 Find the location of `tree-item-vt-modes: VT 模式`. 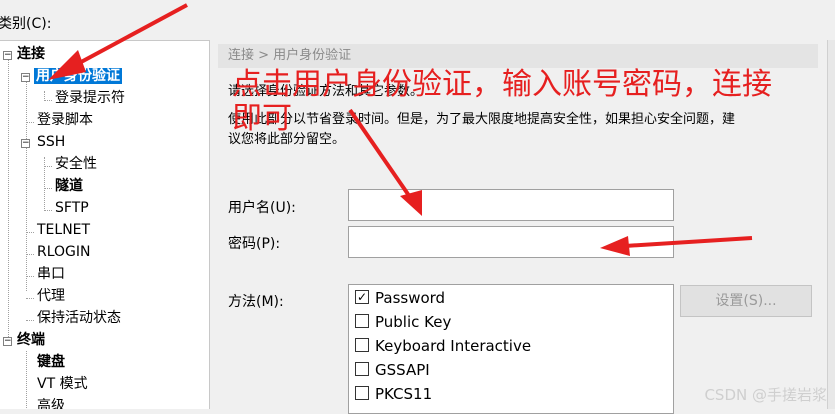

tree-item-vt-modes: VT 模式 is located at coordinates (62, 384).